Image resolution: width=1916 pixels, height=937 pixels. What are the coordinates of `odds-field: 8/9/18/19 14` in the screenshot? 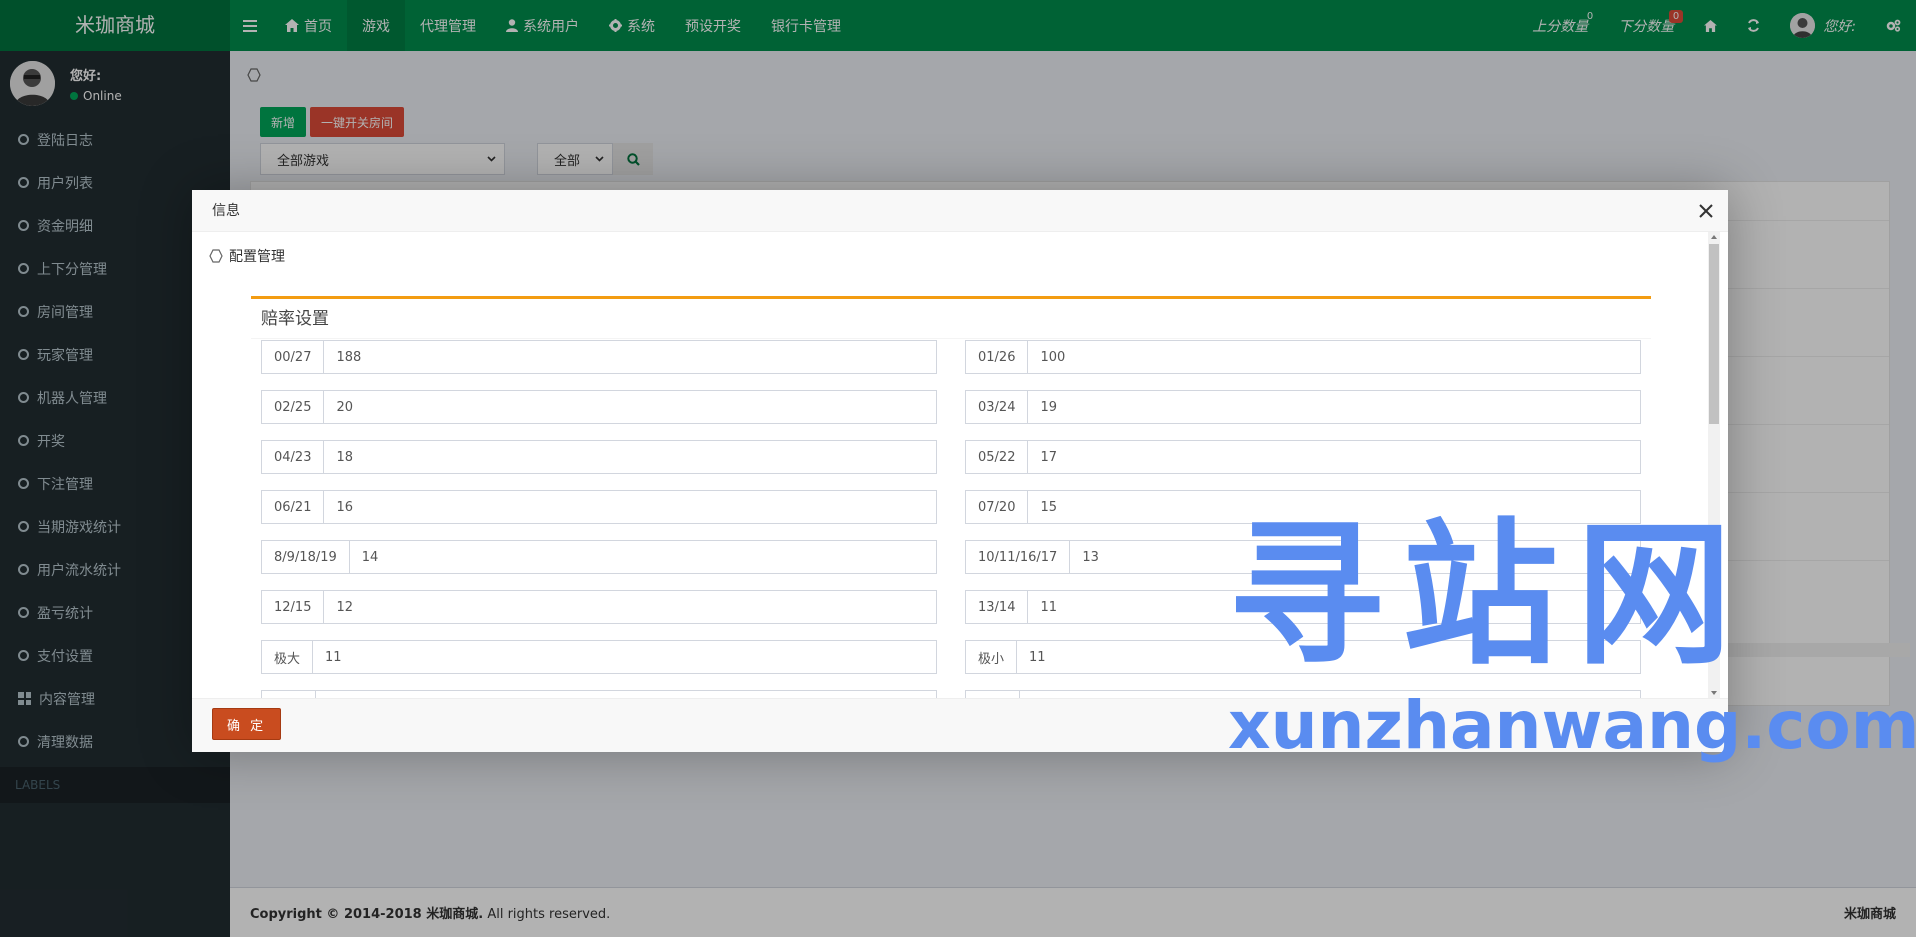 It's located at (599, 557).